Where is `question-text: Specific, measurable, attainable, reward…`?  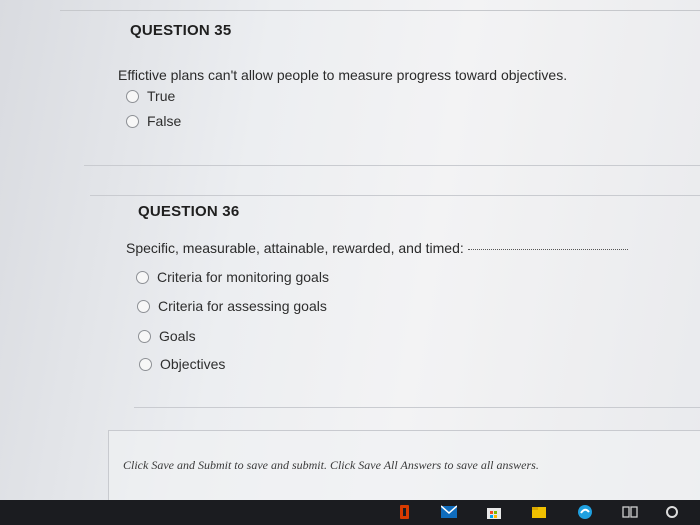
question-text: Specific, measurable, attainable, reward… is located at coordinates (377, 248).